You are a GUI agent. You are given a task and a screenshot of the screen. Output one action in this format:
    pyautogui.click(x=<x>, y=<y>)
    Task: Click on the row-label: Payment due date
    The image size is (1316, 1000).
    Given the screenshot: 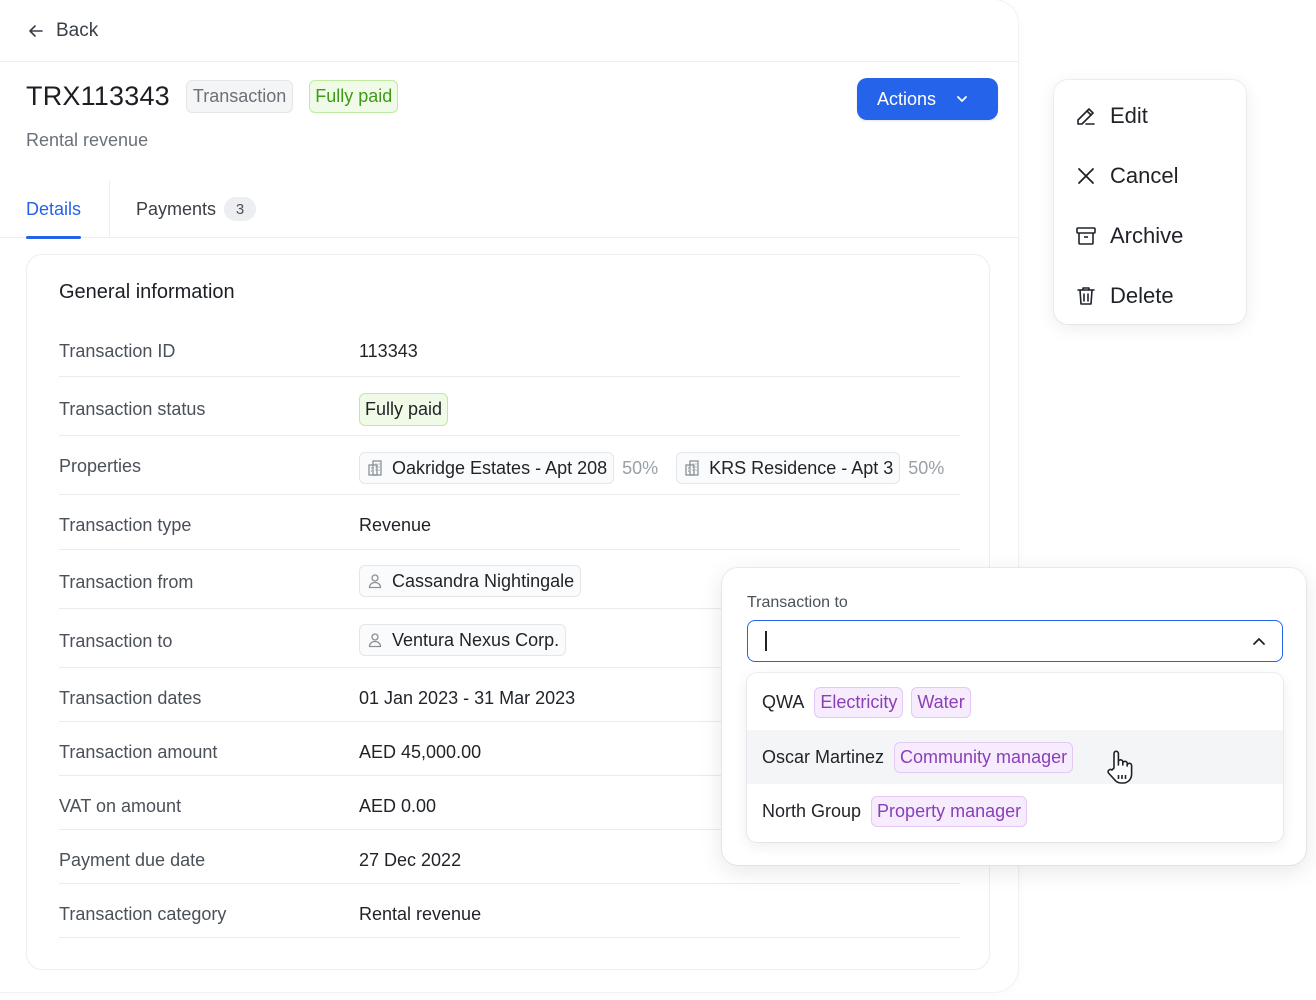 What is the action you would take?
    pyautogui.click(x=132, y=860)
    